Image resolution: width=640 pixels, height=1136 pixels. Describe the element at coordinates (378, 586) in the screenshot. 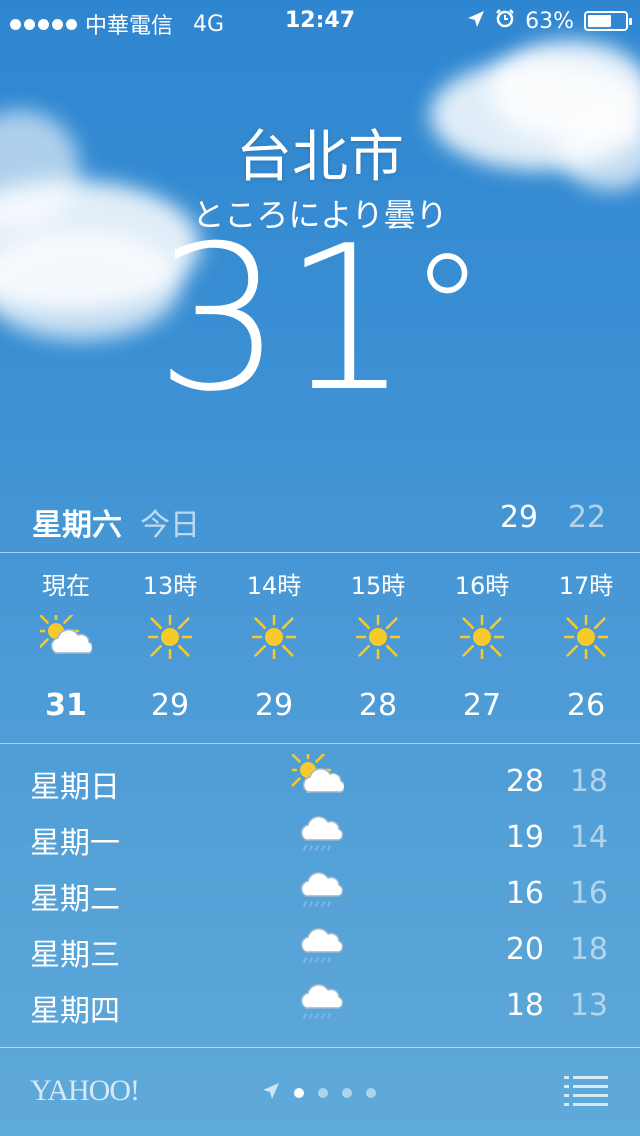

I see `hour-label: 15時` at that location.